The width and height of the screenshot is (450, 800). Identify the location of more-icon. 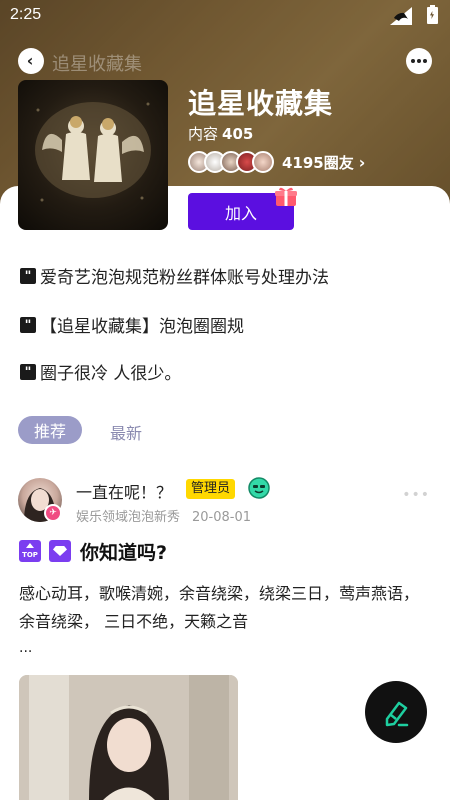
(413, 61).